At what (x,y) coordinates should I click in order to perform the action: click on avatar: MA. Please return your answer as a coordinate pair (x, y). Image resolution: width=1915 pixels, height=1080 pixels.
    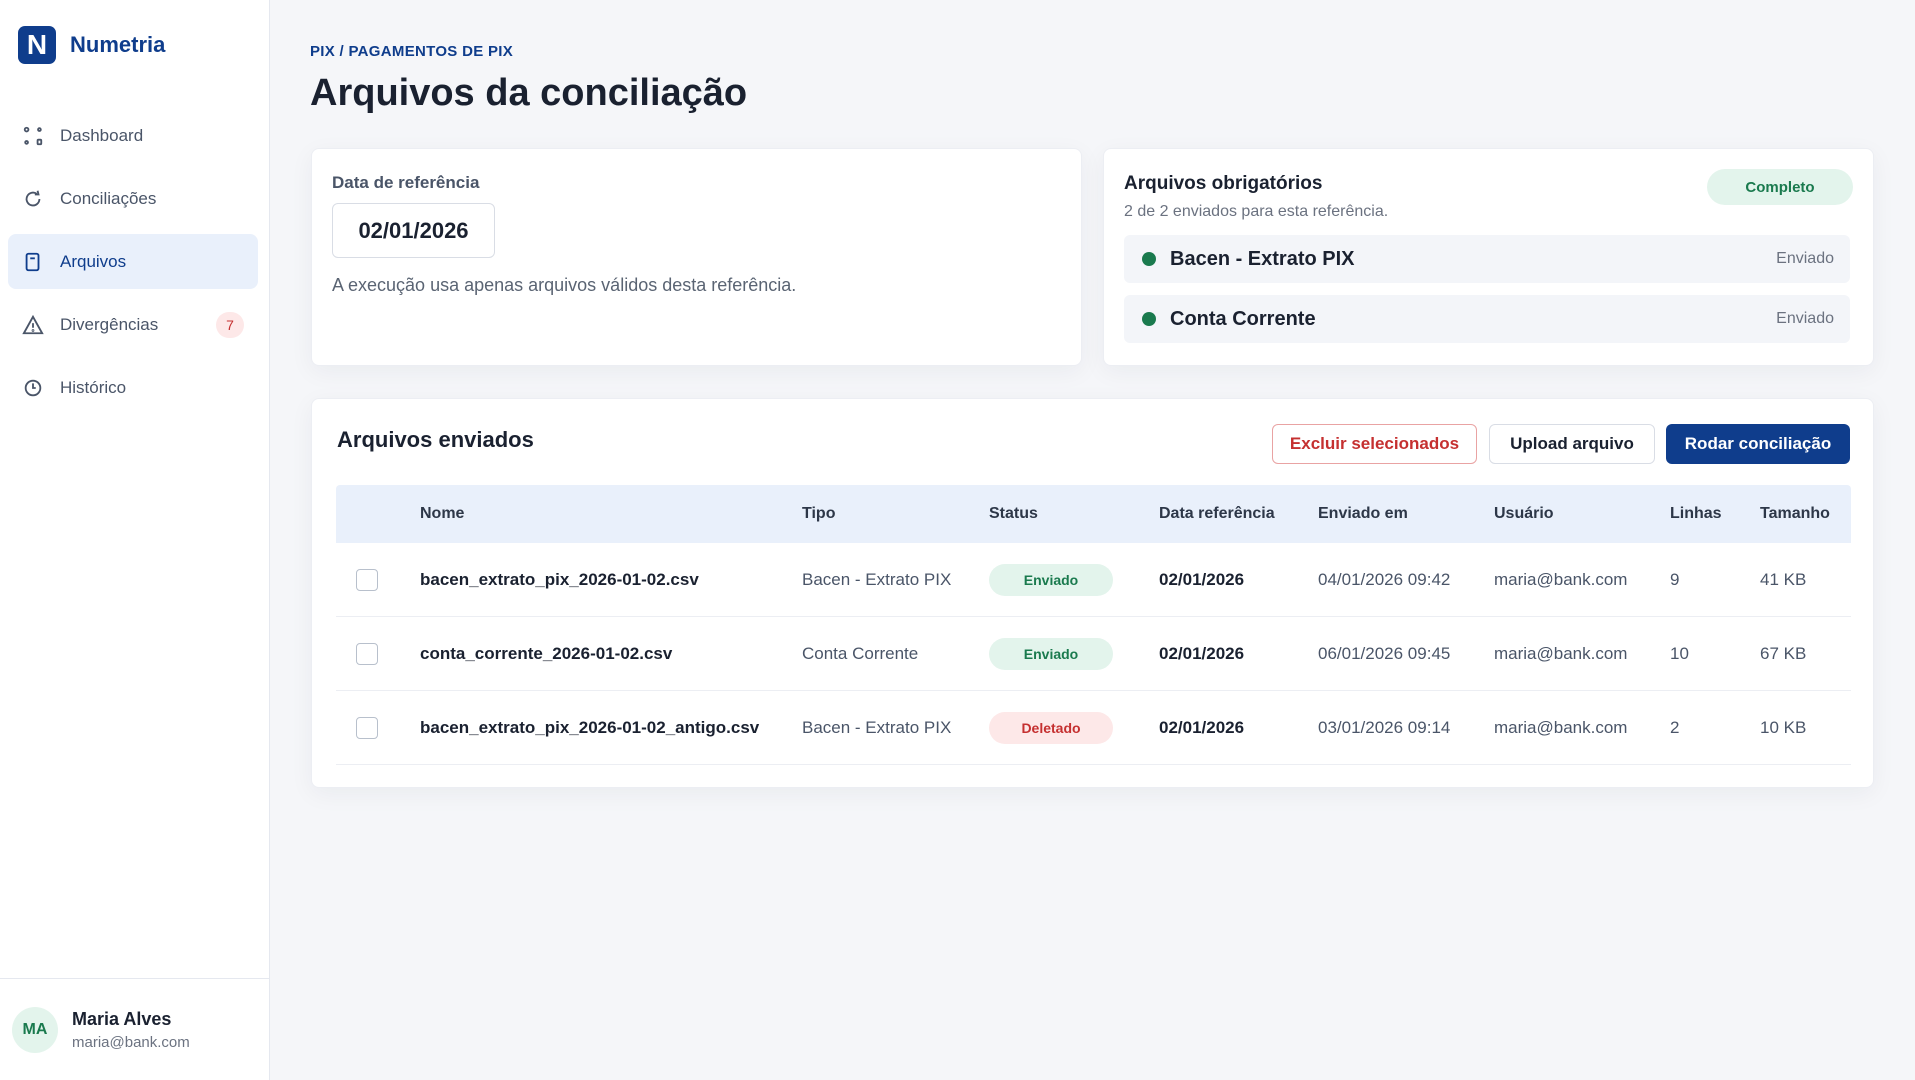
    Looking at the image, I should click on (35, 1029).